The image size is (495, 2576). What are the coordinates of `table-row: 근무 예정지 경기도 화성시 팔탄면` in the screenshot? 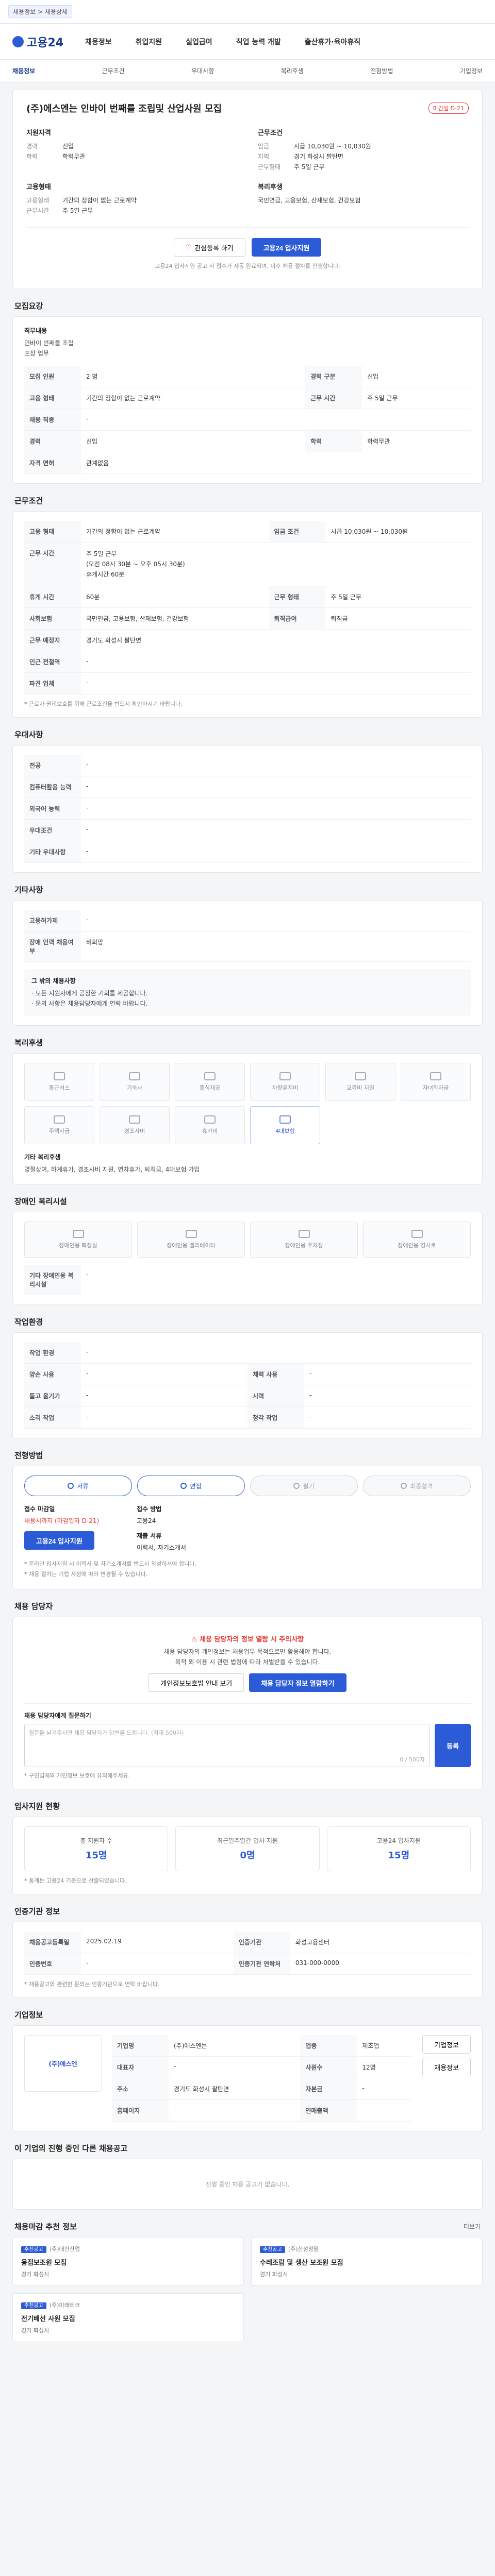 It's located at (247, 640).